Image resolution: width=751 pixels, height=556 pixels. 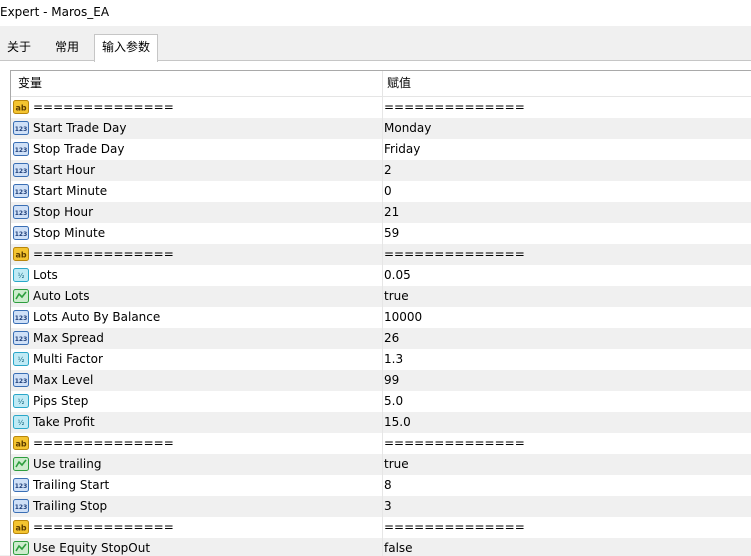 I want to click on parameter-name: Max Spread, so click(x=68, y=338).